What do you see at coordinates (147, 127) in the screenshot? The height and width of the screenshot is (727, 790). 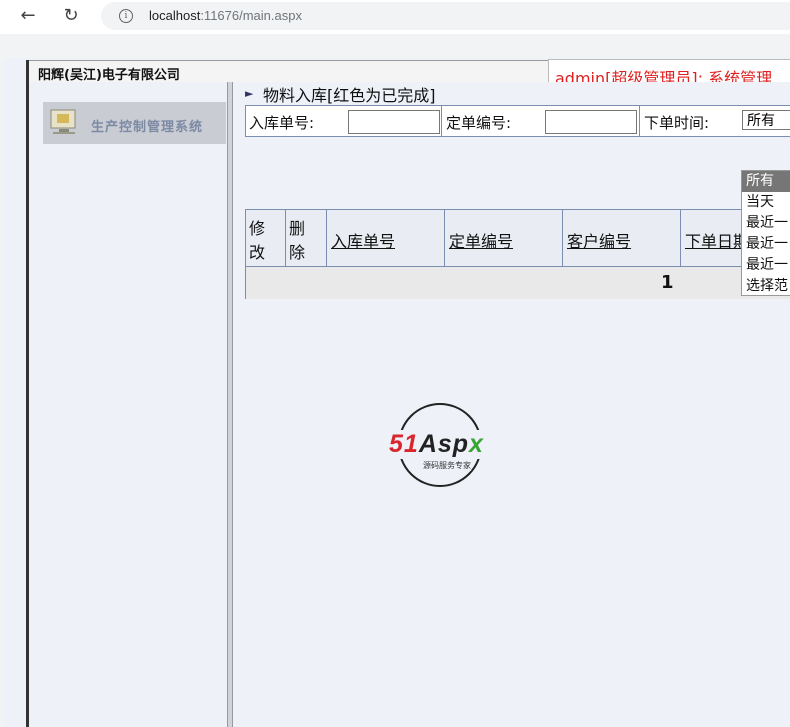 I see `system-name: 生产控制管理系统` at bounding box center [147, 127].